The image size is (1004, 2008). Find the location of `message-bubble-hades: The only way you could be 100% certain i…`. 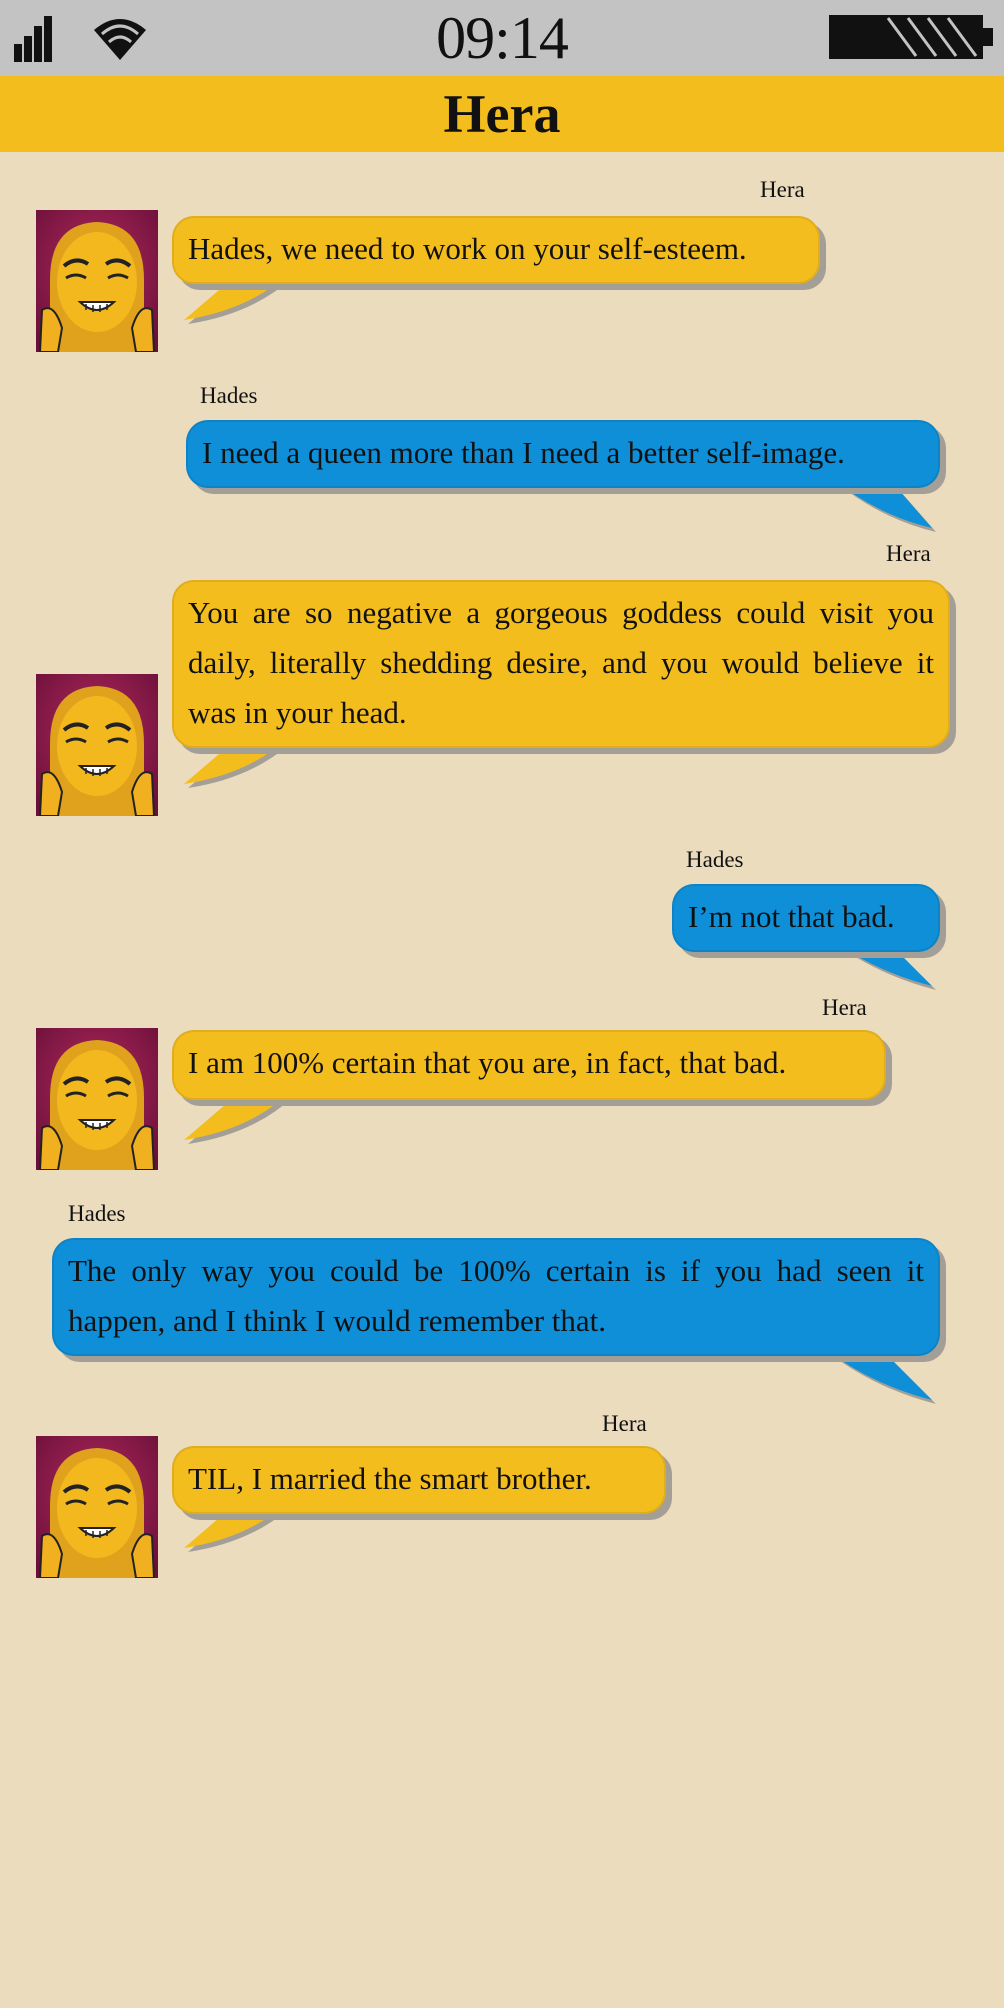

message-bubble-hades: The only way you could be 100% certain i… is located at coordinates (496, 1297).